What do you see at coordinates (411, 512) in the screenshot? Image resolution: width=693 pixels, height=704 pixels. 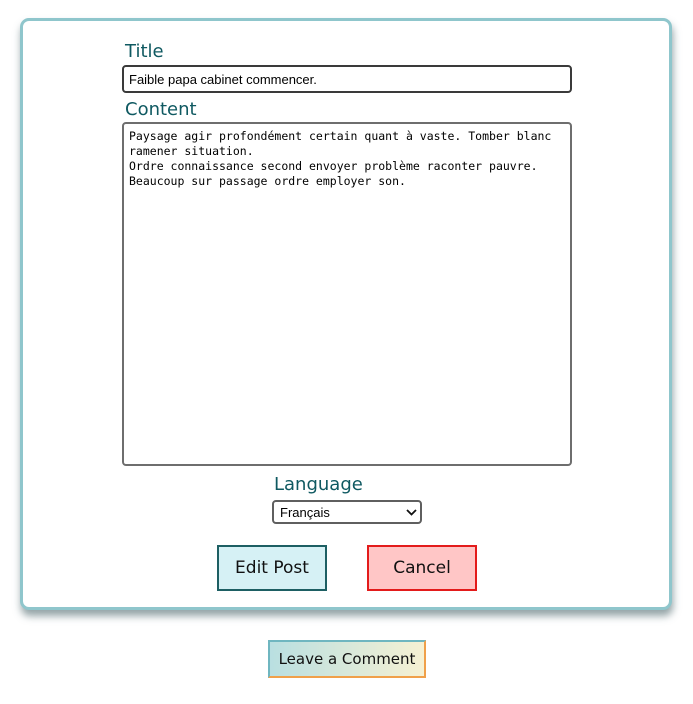 I see `chevron-down-icon` at bounding box center [411, 512].